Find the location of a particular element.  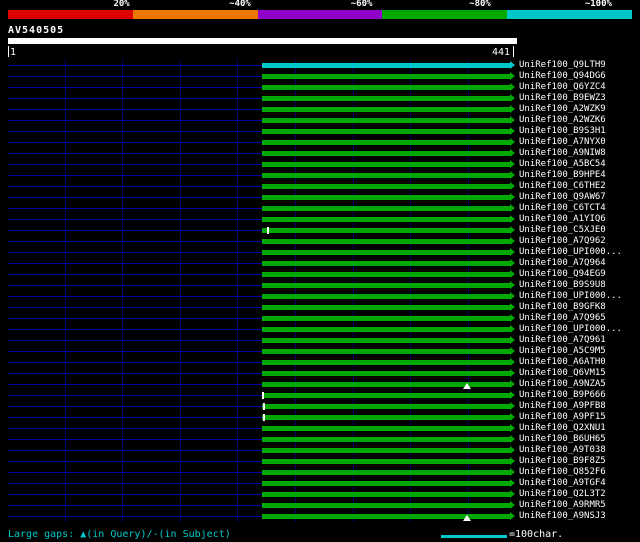

hit-label: UniRef100_A7Q961 is located at coordinates (562, 340).